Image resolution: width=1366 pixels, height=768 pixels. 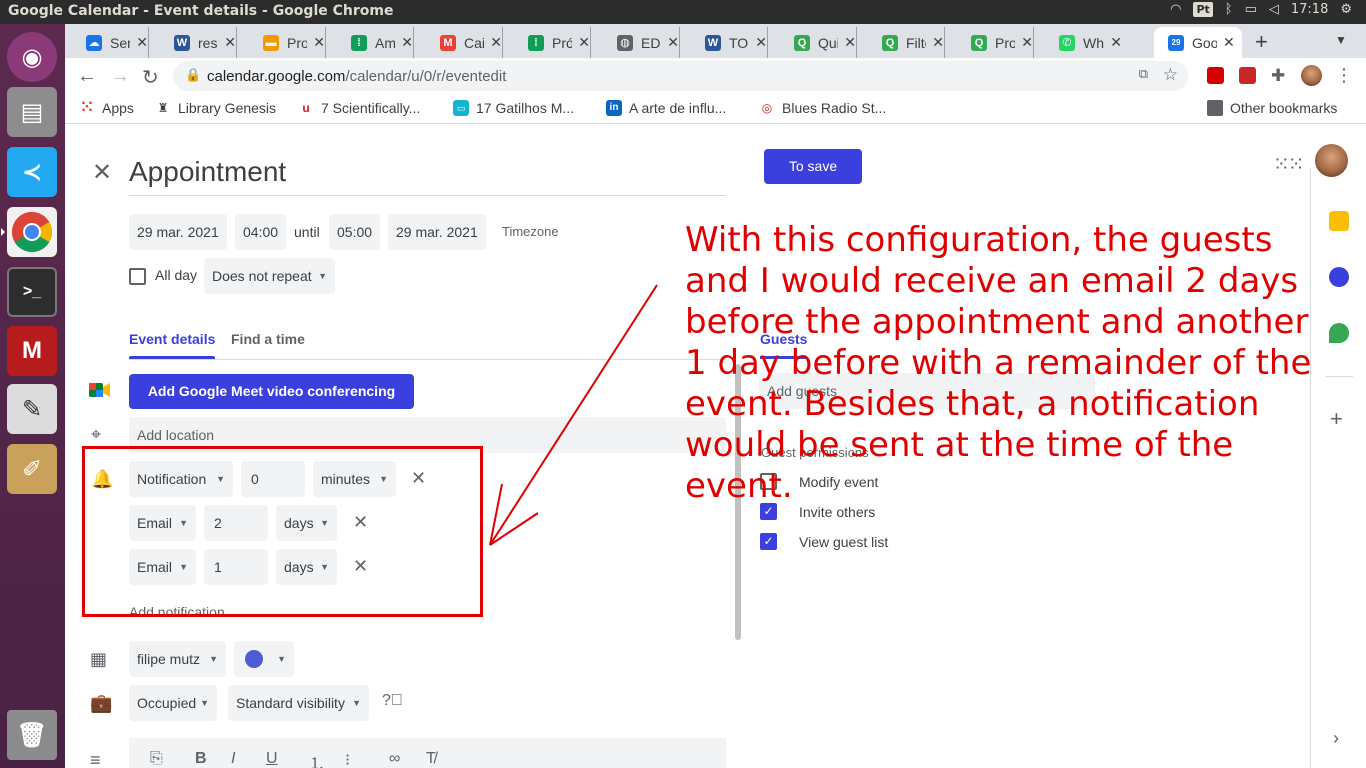 What do you see at coordinates (347, 759) in the screenshot?
I see `bulleted-list-icon: ⁝` at bounding box center [347, 759].